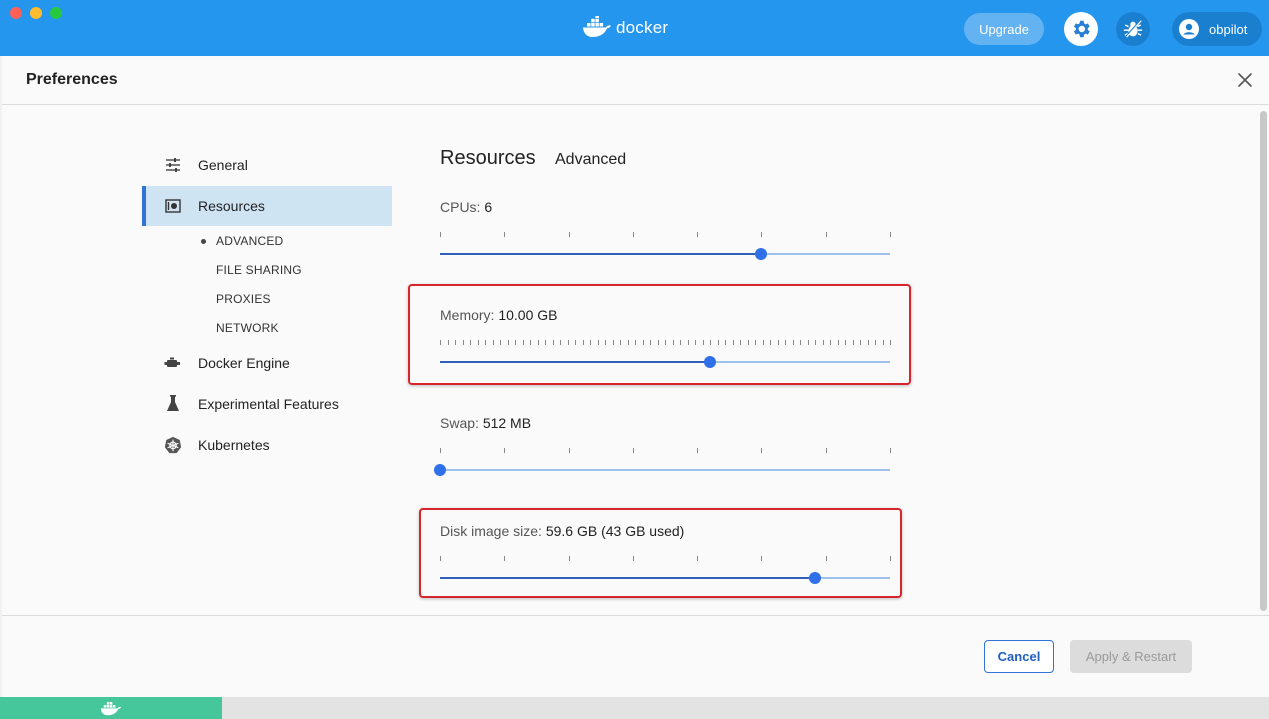 The height and width of the screenshot is (719, 1269). Describe the element at coordinates (1189, 29) in the screenshot. I see `user-avatar-icon` at that location.